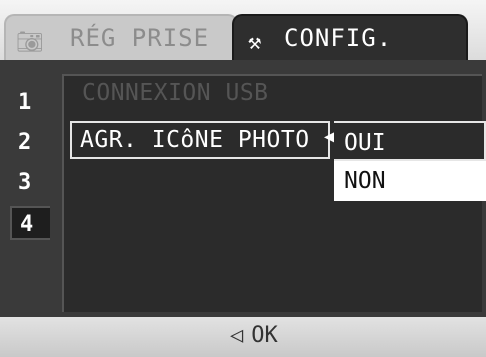  Describe the element at coordinates (30, 103) in the screenshot. I see `page-number-1: 1` at that location.